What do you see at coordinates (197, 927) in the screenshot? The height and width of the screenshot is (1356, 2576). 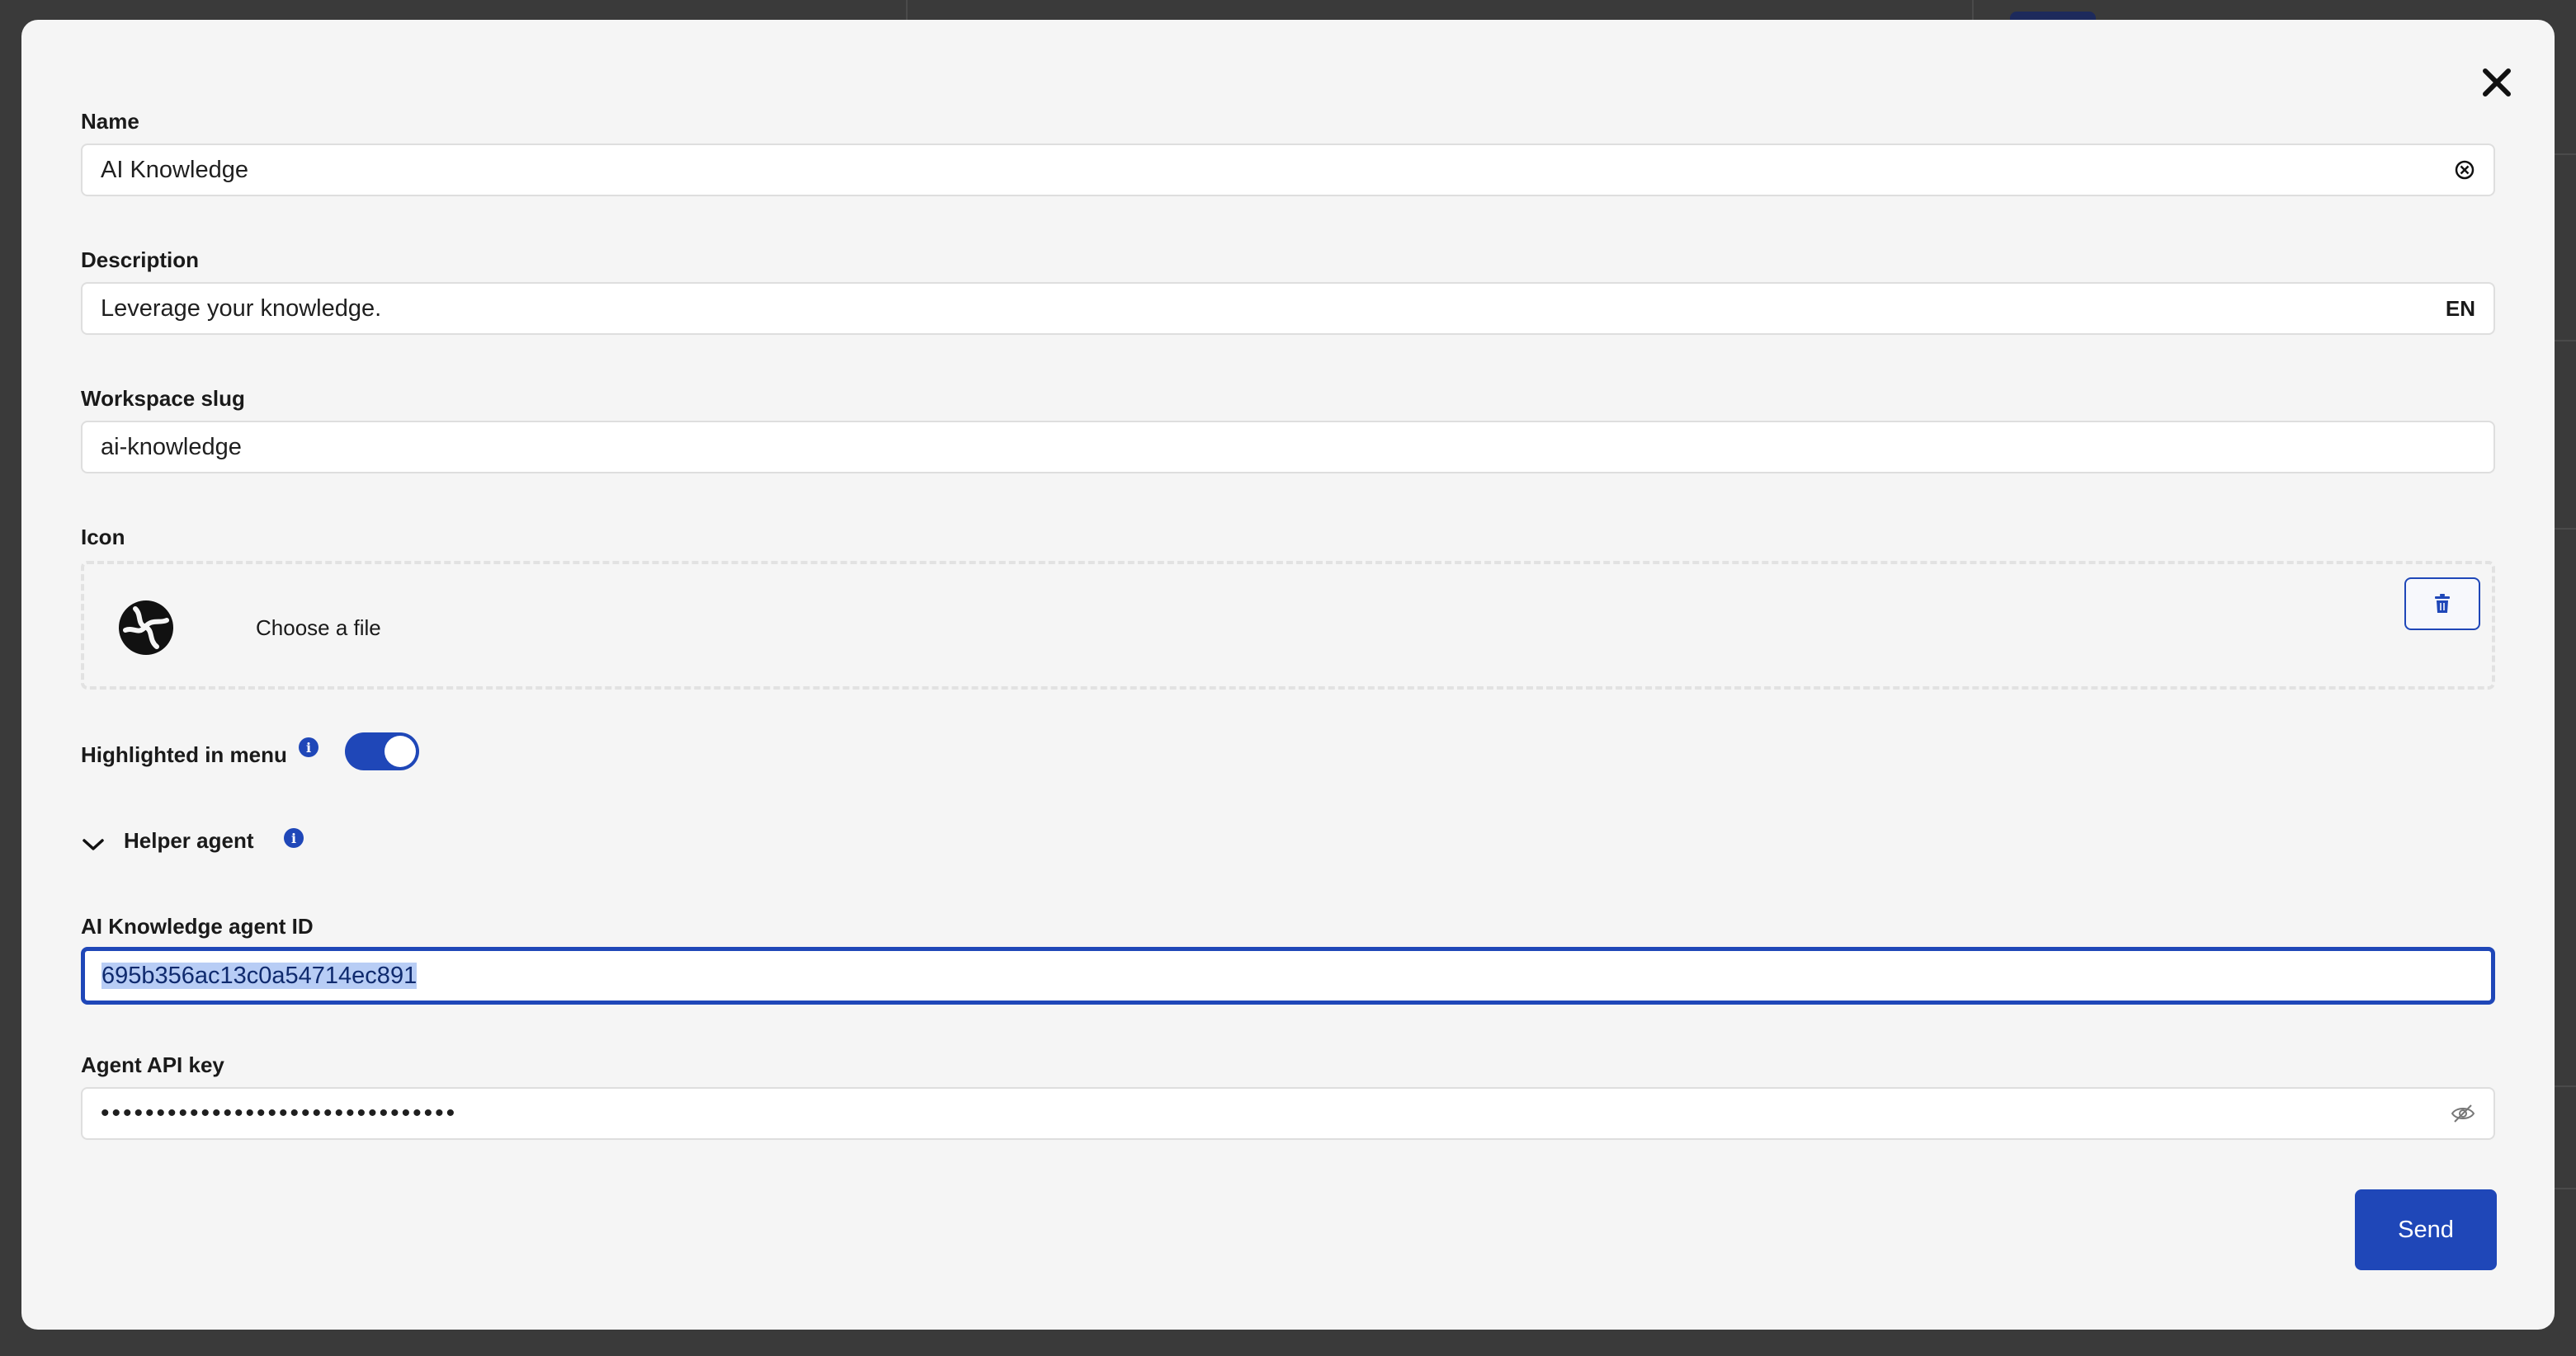 I see `agent-id-label: AI Knowledge agent ID` at bounding box center [197, 927].